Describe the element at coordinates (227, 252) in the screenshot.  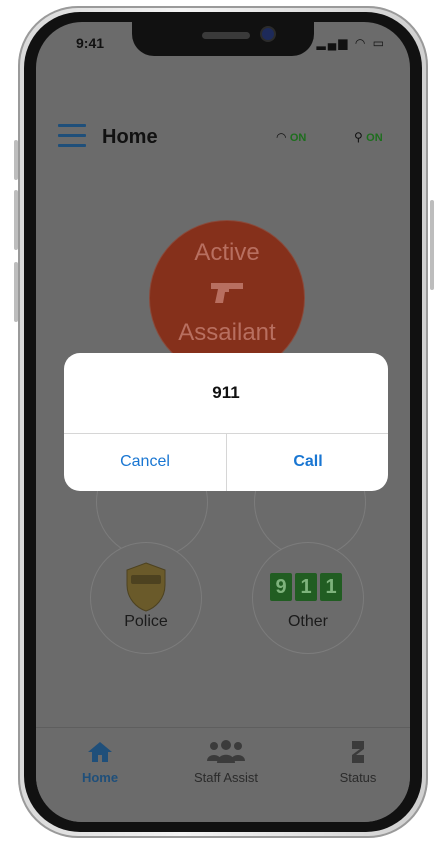
I see `active-label: Active` at that location.